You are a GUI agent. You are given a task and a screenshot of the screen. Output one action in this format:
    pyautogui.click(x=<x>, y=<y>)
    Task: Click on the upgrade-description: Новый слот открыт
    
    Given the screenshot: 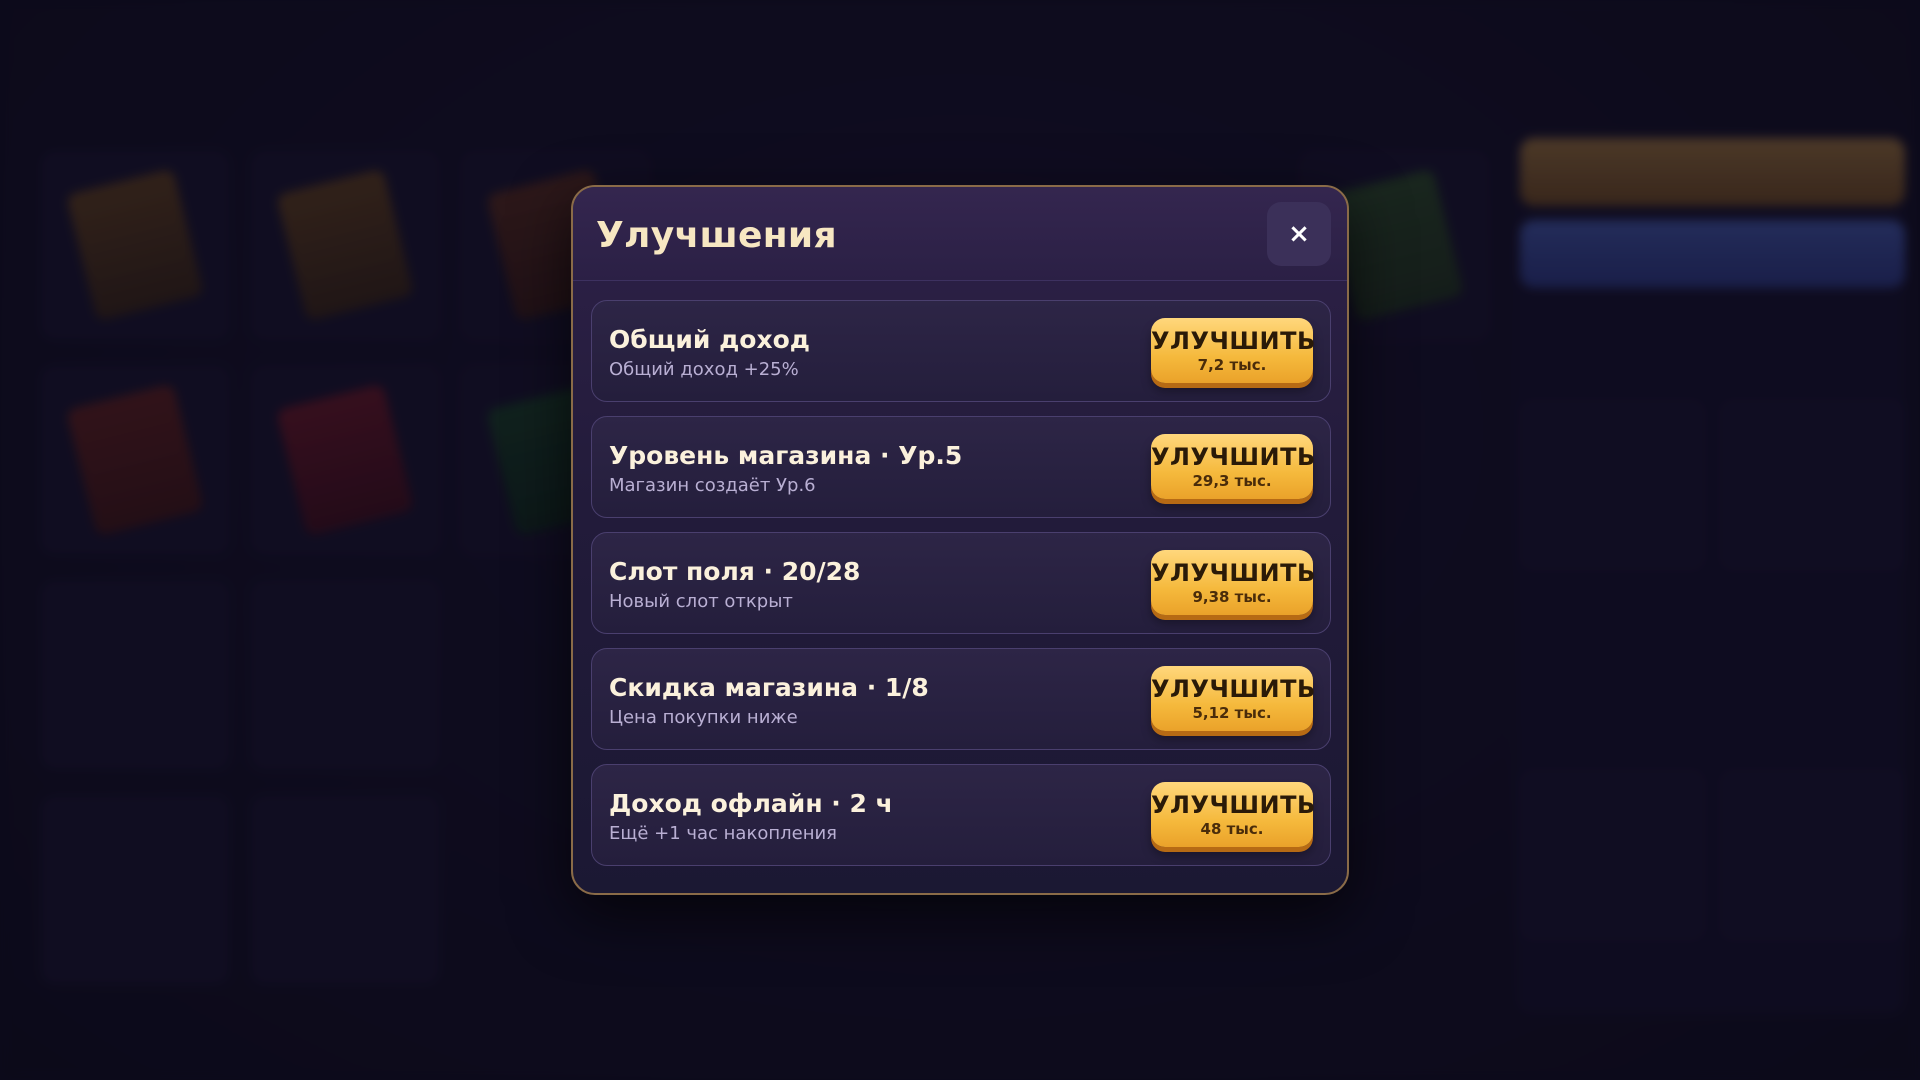 What is the action you would take?
    pyautogui.click(x=701, y=601)
    